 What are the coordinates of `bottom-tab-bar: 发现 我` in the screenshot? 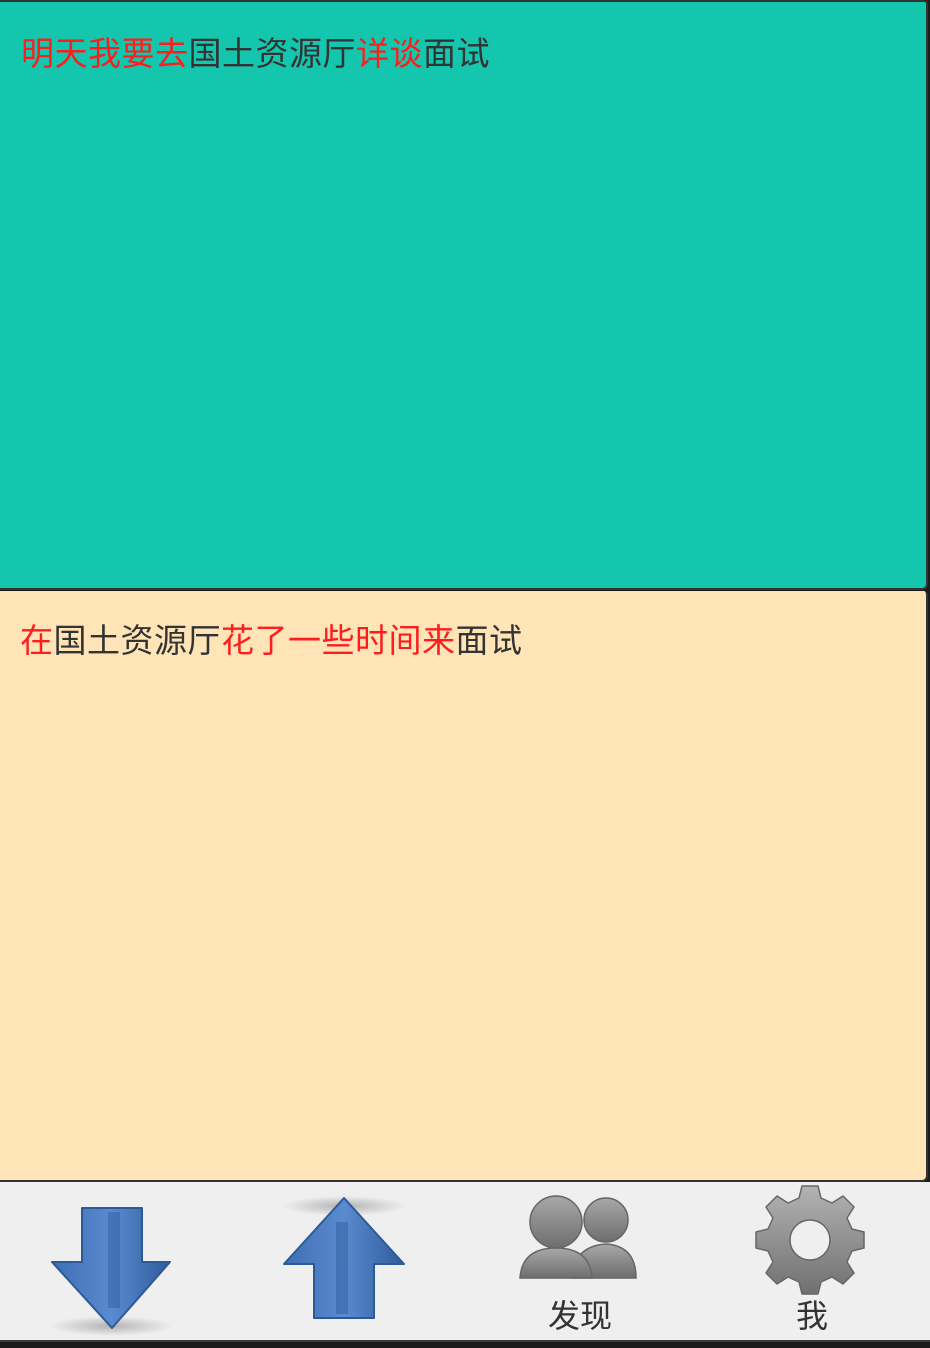 It's located at (465, 1262).